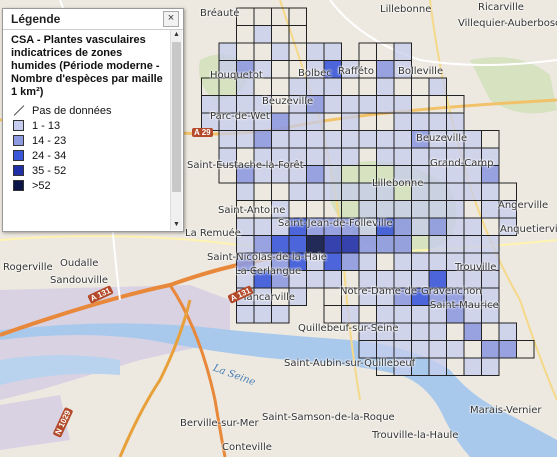 The height and width of the screenshot is (457, 557). What do you see at coordinates (176, 225) in the screenshot?
I see `scroll-down-arrow-icon: ▼` at bounding box center [176, 225].